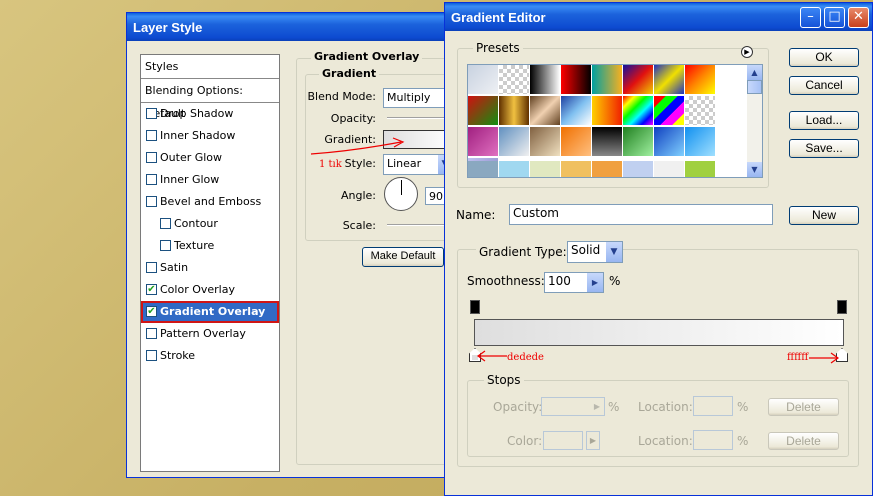 This screenshot has width=873, height=496. I want to click on name-label: Name:, so click(476, 215).